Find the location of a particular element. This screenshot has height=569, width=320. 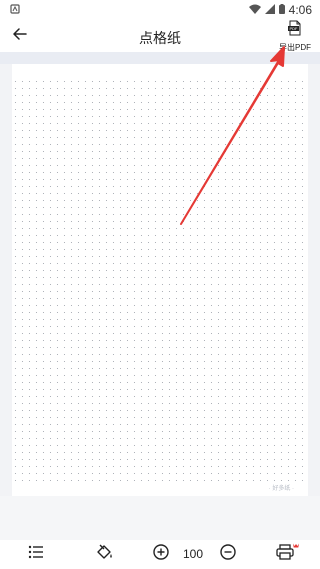

minus-circle-icon is located at coordinates (228, 554).